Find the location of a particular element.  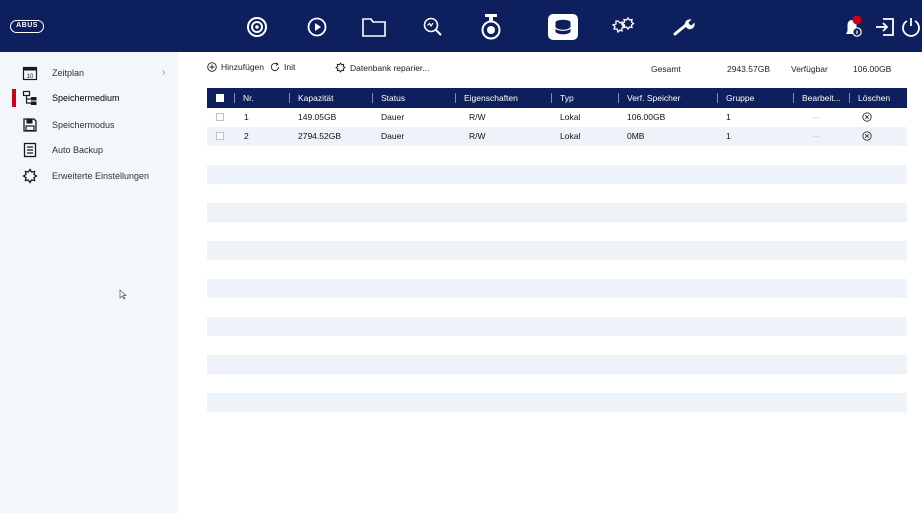

sidebar-item-zeitplan: 10 Zeitplan › is located at coordinates (89, 73).